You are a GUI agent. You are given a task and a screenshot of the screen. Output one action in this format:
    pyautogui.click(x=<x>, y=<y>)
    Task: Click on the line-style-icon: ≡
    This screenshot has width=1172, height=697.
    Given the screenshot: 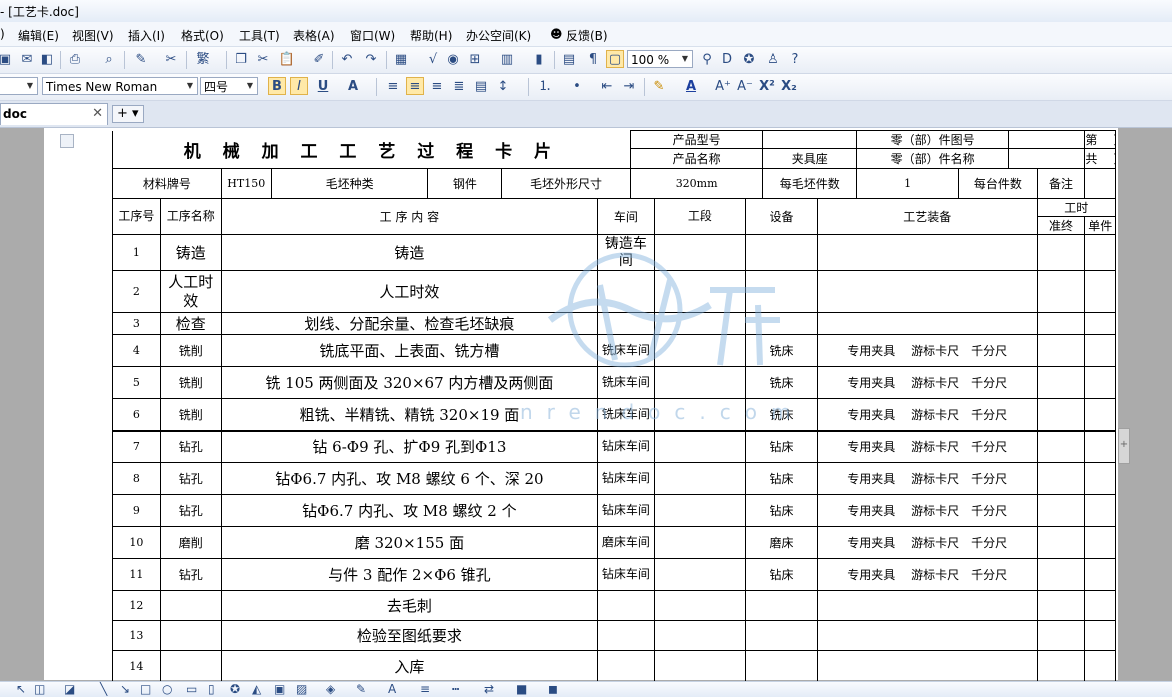 What is the action you would take?
    pyautogui.click(x=425, y=689)
    